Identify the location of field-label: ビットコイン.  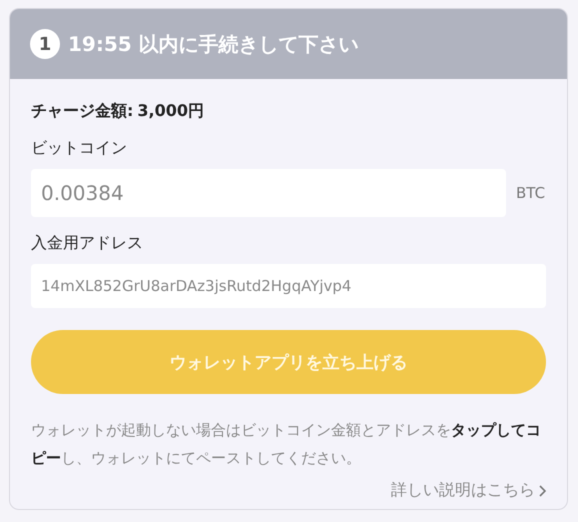
(79, 148).